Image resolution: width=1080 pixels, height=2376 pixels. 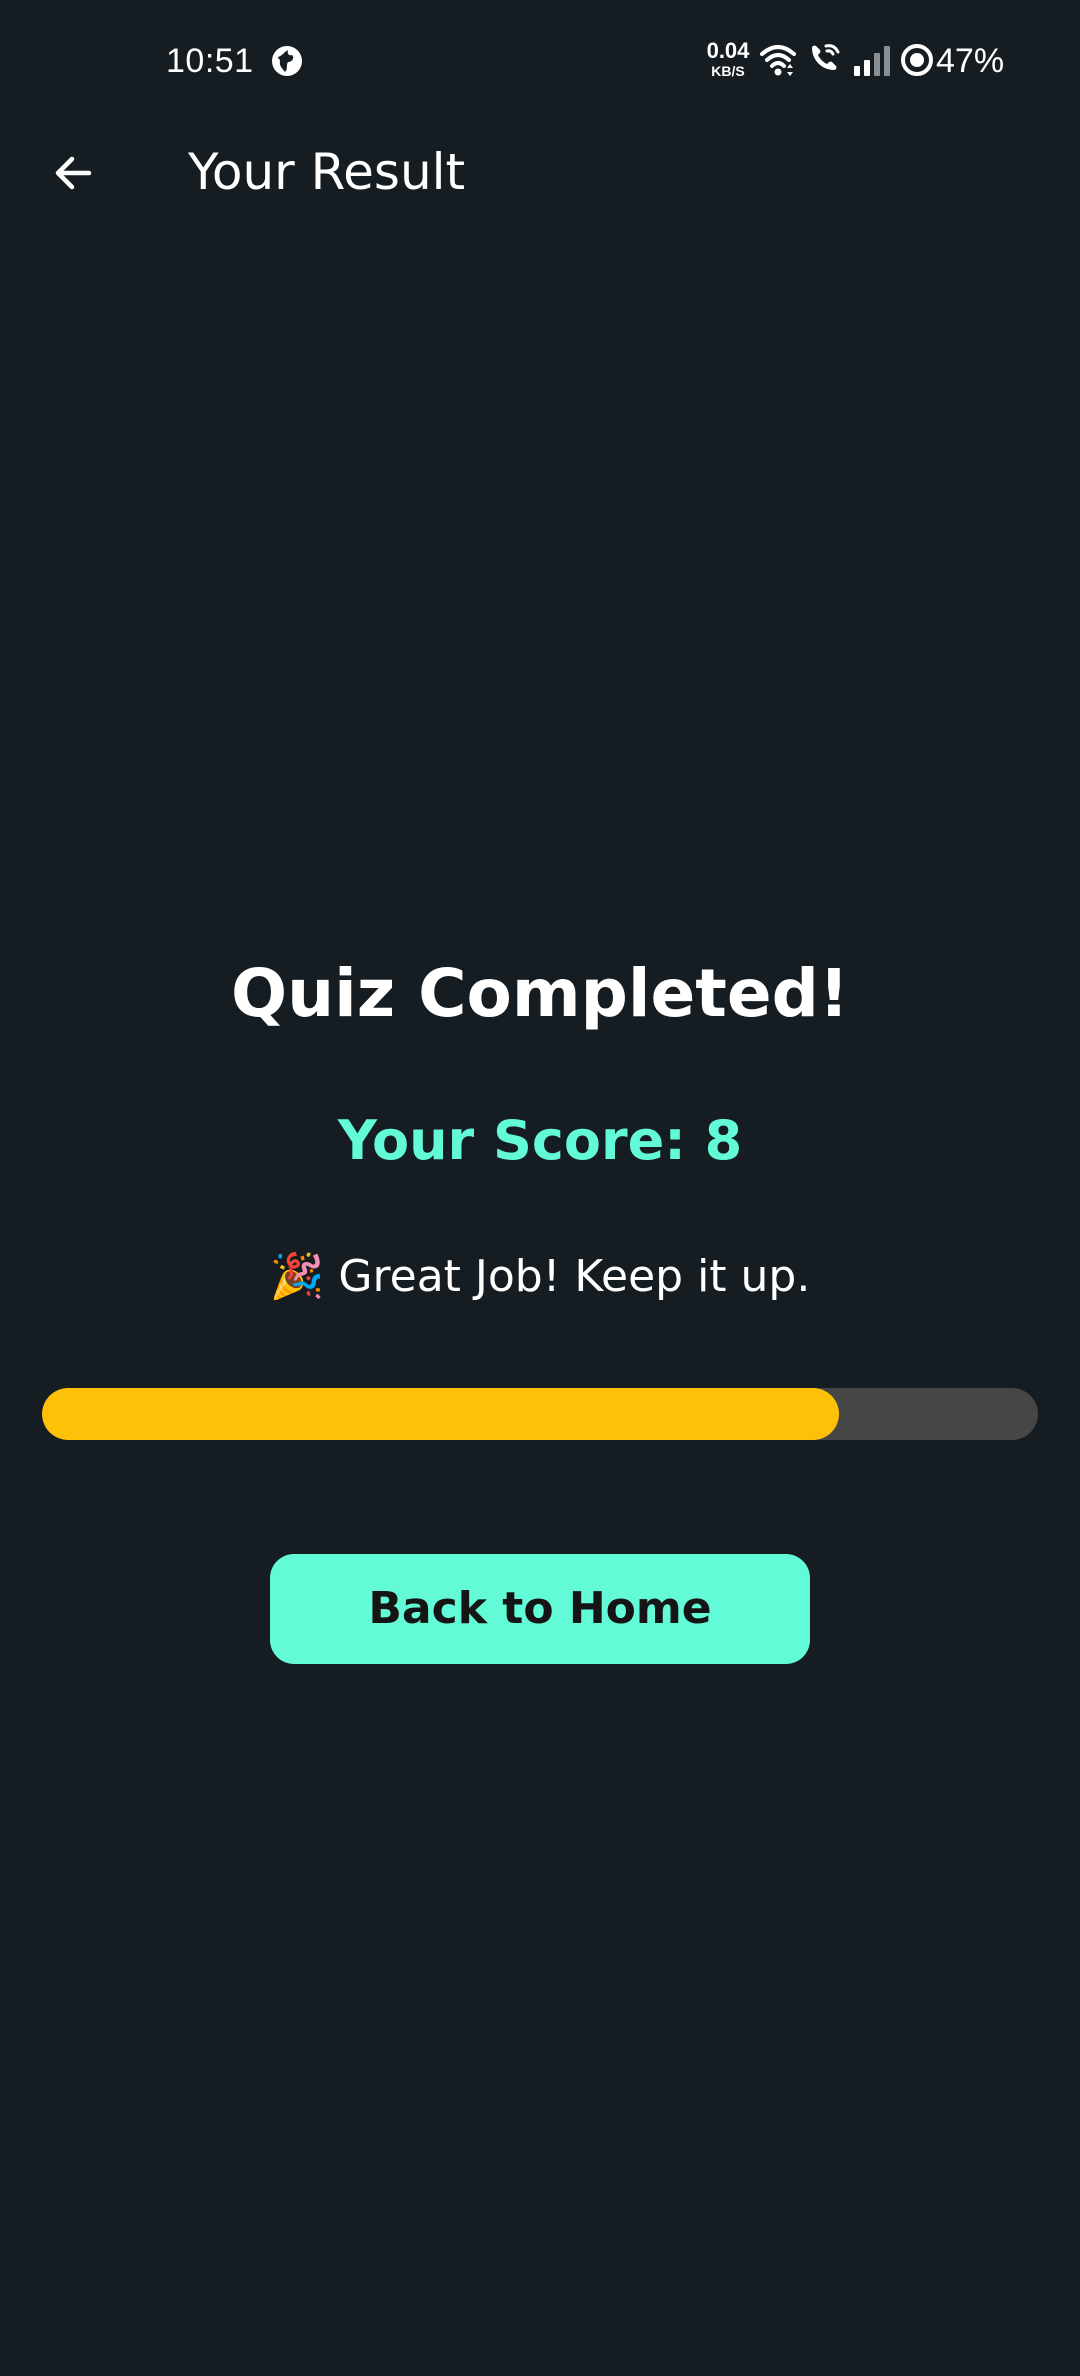 What do you see at coordinates (917, 60) in the screenshot?
I see `battery-icon` at bounding box center [917, 60].